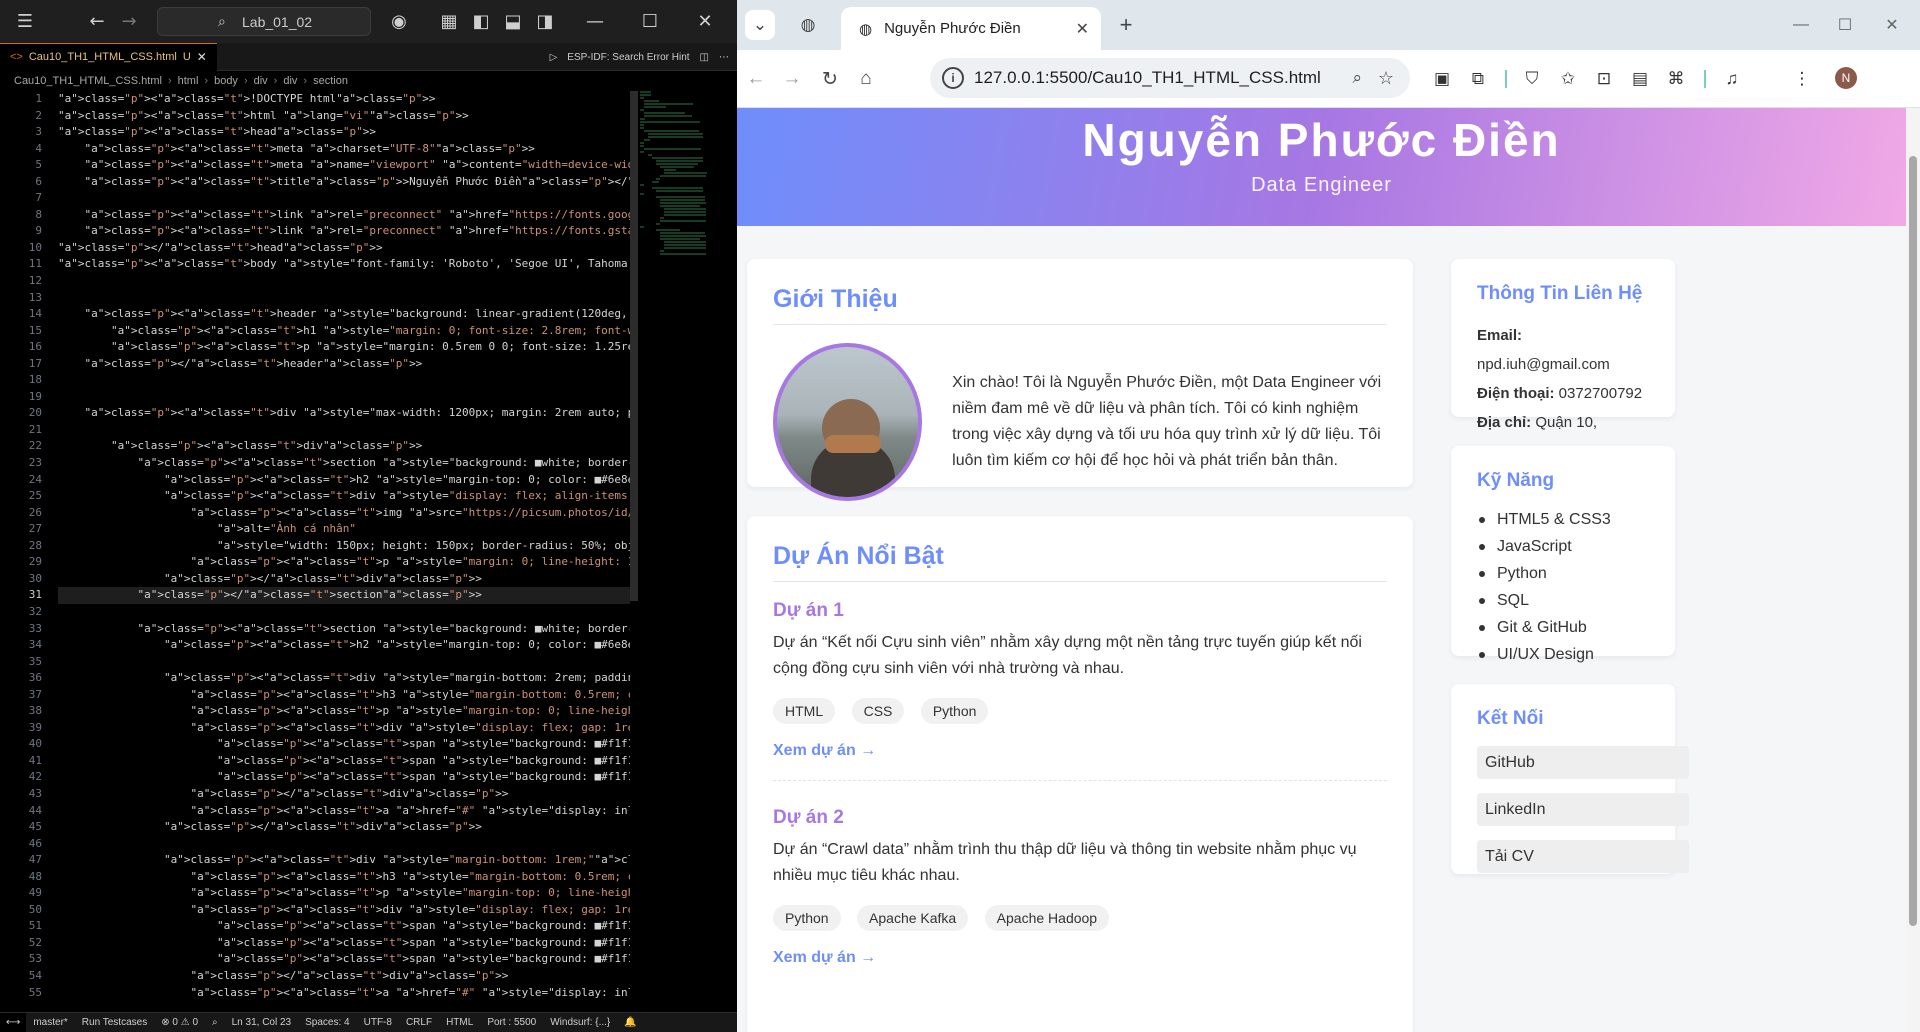  Describe the element at coordinates (262, 1022) in the screenshot. I see `cursor-position: Ln 31, Col 23` at that location.